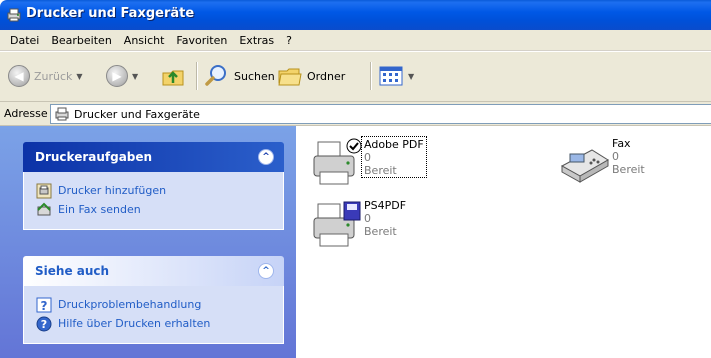  I want to click on address-input: Drucker und Faxgeräte, so click(380, 114).